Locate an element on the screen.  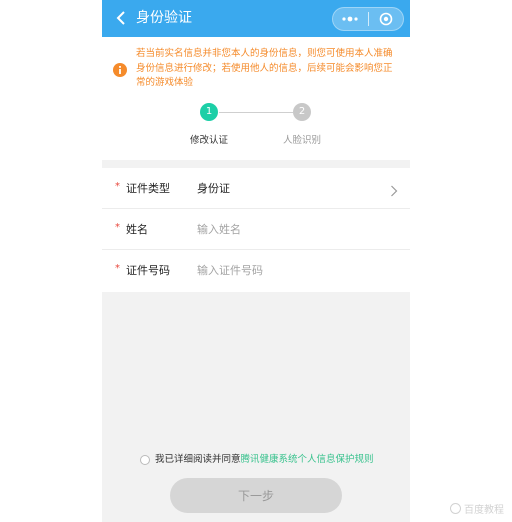
watermark: 百度教程 is located at coordinates (477, 508).